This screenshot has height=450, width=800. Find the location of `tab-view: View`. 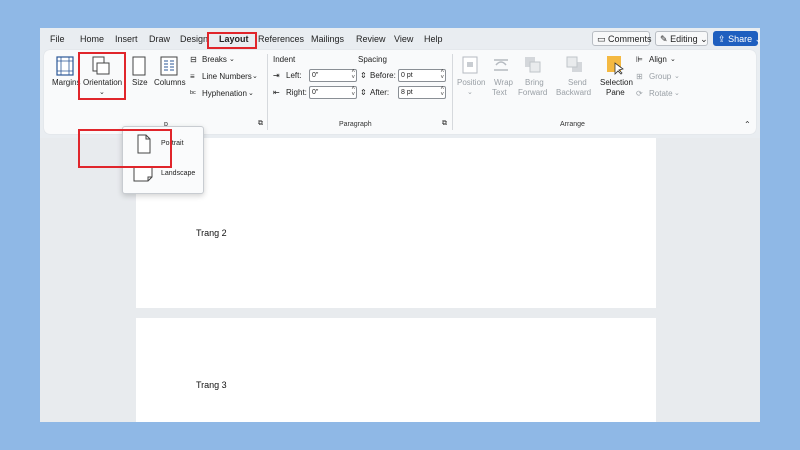

tab-view: View is located at coordinates (403, 39).